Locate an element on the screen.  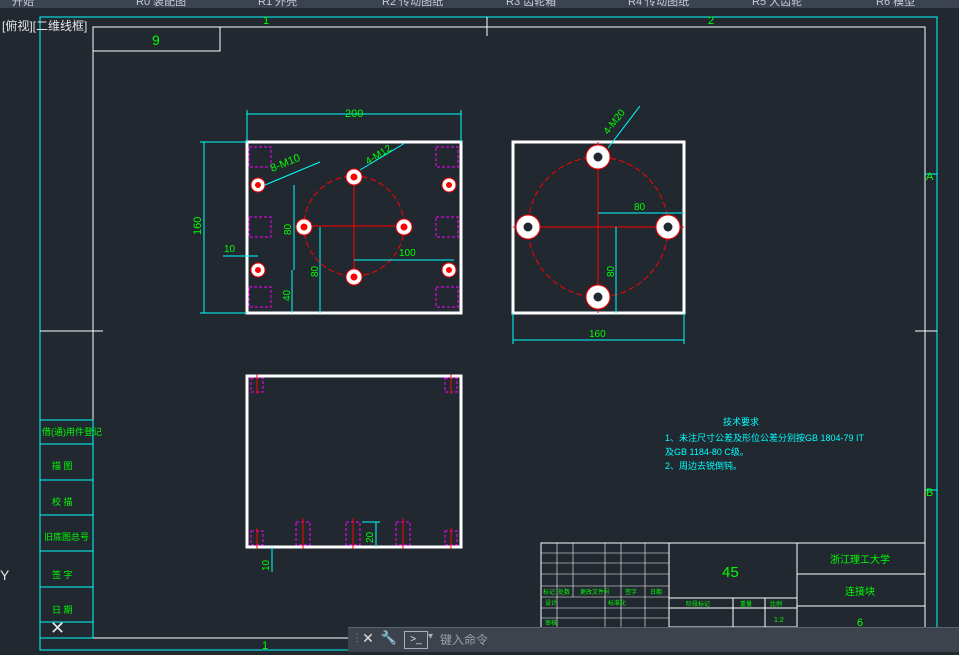
tab-assembly: R0 装配图 is located at coordinates (161, 4).